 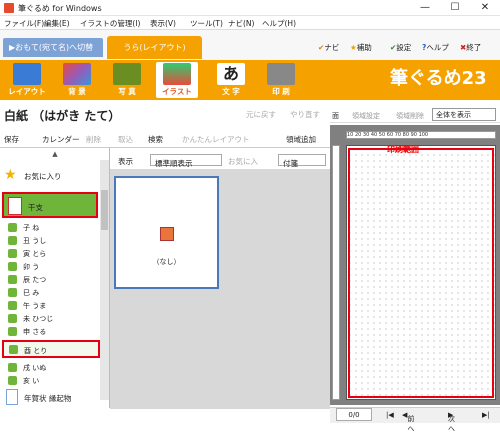 I want to click on fusen-select: 付箋, so click(x=302, y=161).